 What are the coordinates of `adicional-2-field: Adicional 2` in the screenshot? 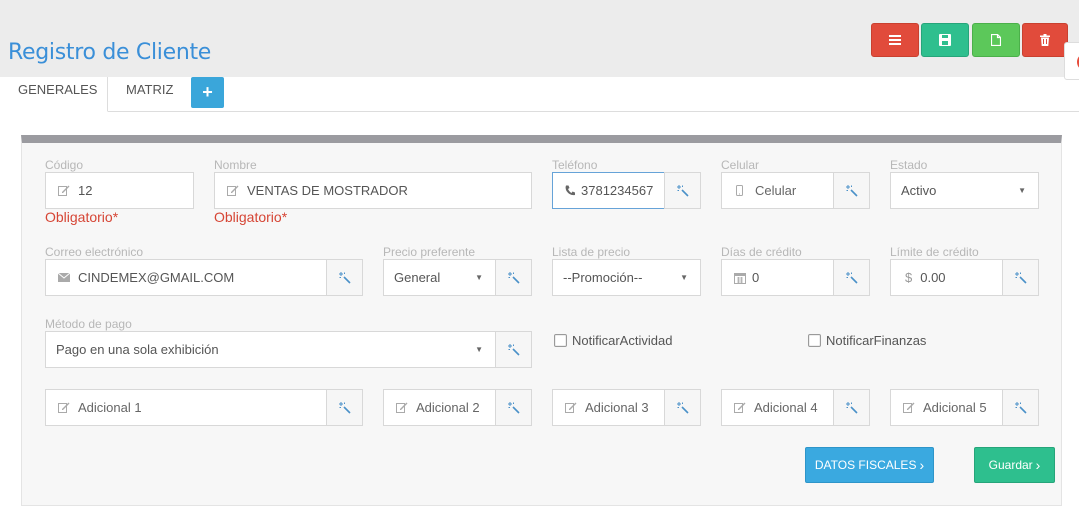 It's located at (439, 407).